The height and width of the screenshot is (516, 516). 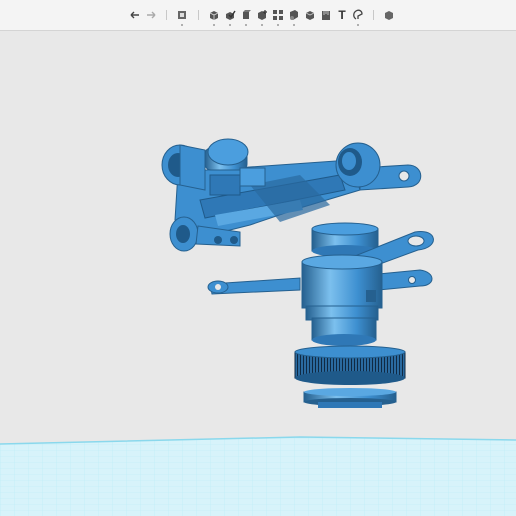 I want to click on pattern-icon, so click(x=278, y=15).